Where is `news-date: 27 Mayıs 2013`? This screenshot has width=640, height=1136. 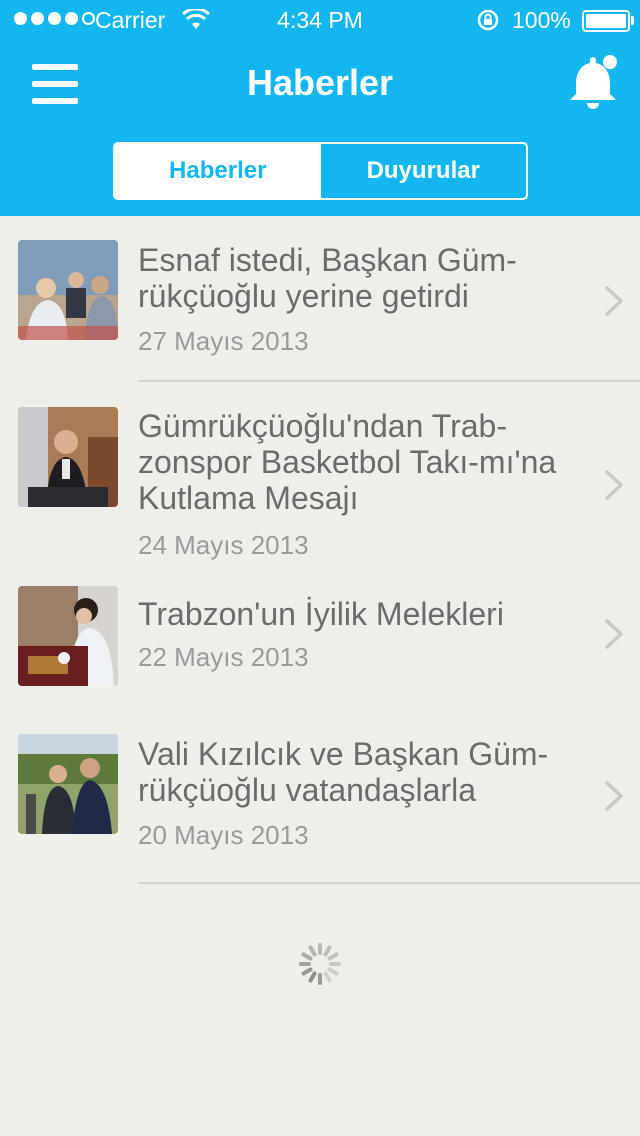
news-date: 27 Mayıs 2013 is located at coordinates (223, 341).